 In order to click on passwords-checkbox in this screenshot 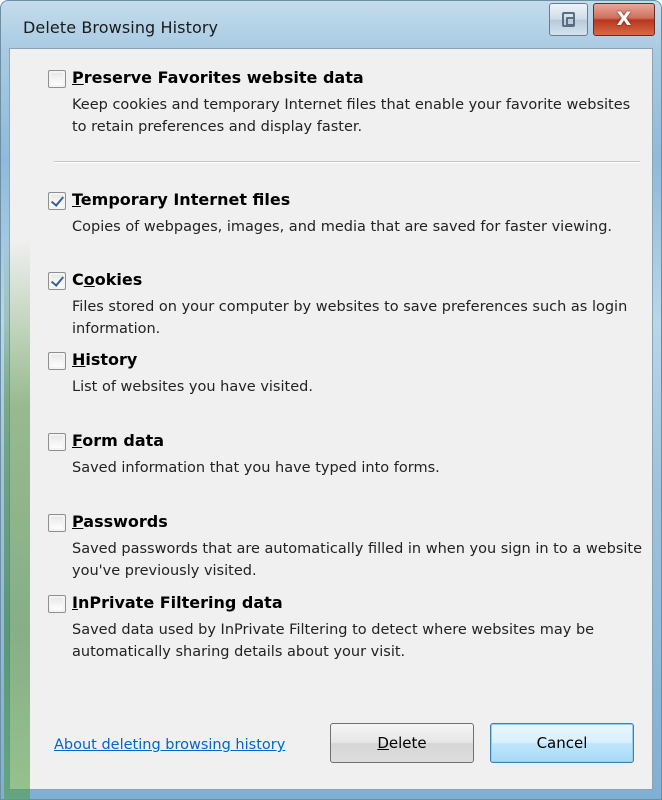, I will do `click(57, 523)`.